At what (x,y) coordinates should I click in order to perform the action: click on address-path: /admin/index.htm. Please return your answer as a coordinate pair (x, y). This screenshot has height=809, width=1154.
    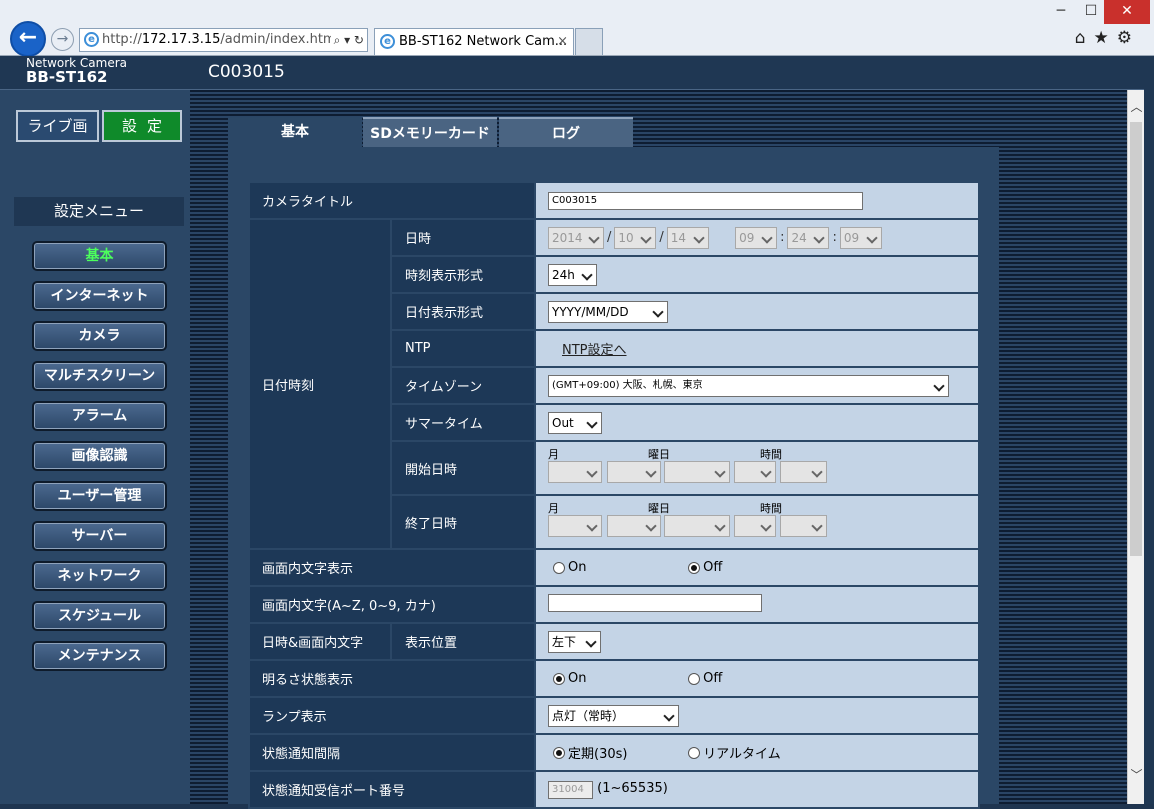
    Looking at the image, I should click on (278, 39).